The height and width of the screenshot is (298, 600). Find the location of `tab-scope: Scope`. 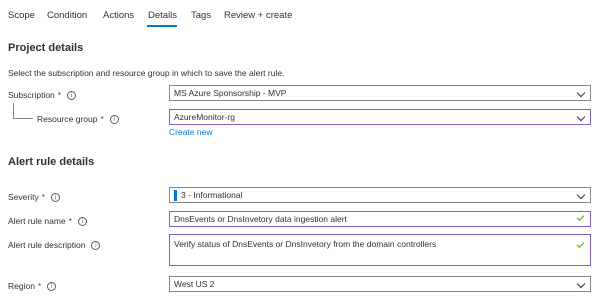

tab-scope: Scope is located at coordinates (21, 15).